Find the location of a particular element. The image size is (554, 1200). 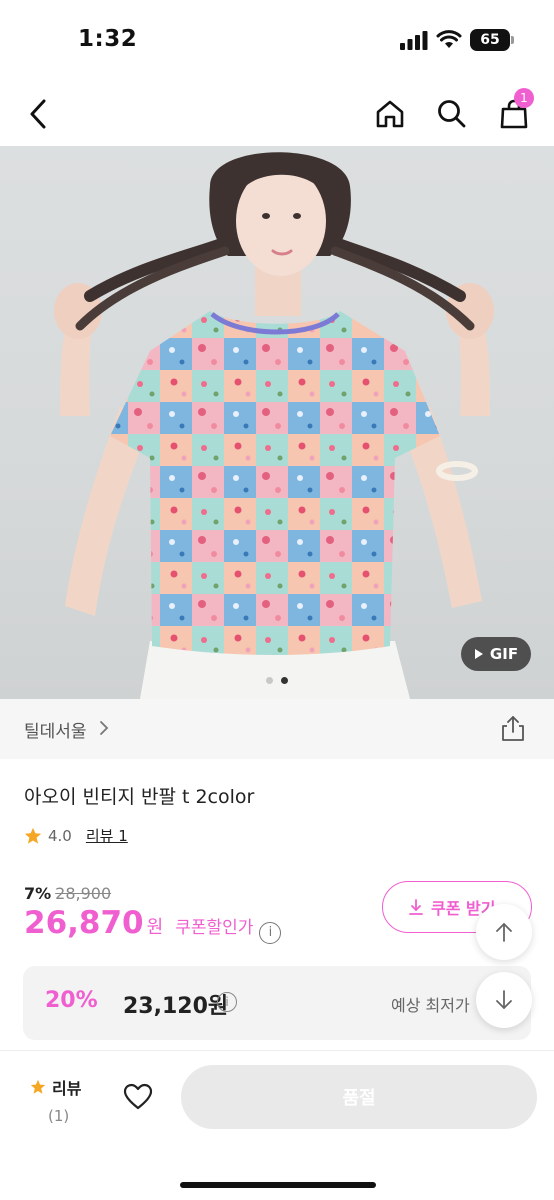

arrow-up-icon is located at coordinates (504, 932).